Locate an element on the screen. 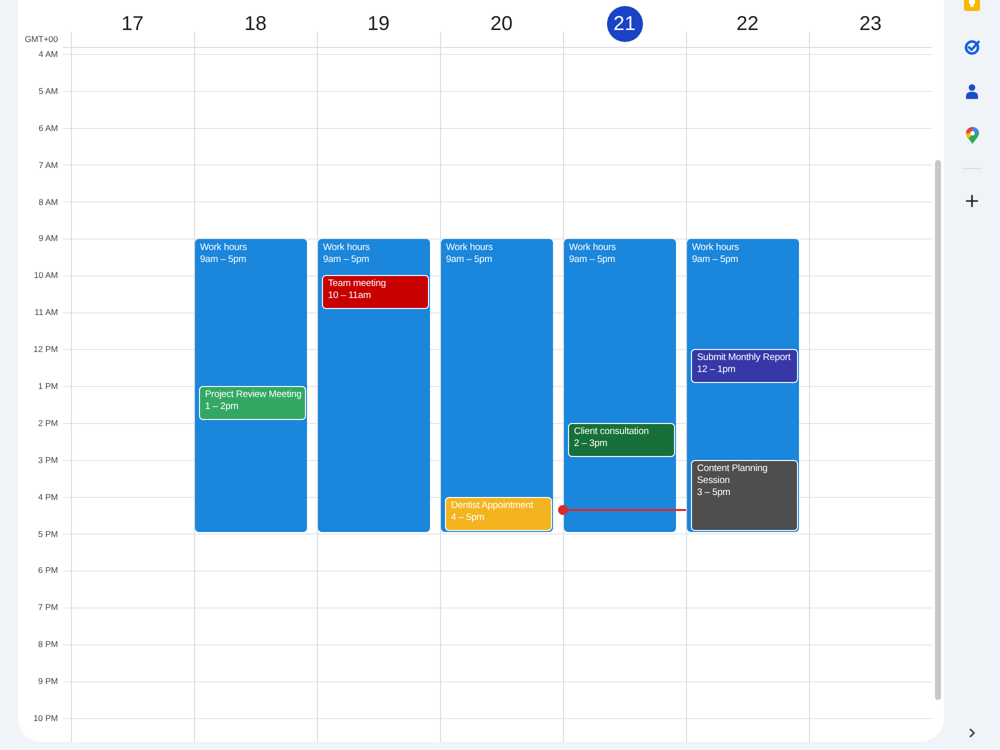  hour-label: 9 PM is located at coordinates (48, 681).